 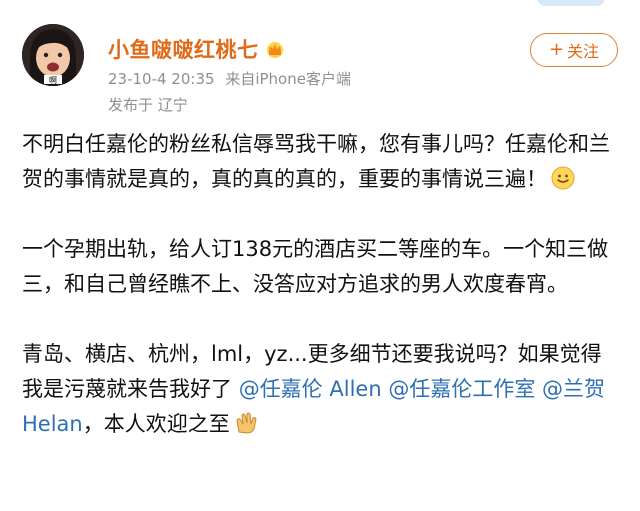 I want to click on name-row: 小鱼啵啵红桃七, so click(x=196, y=49).